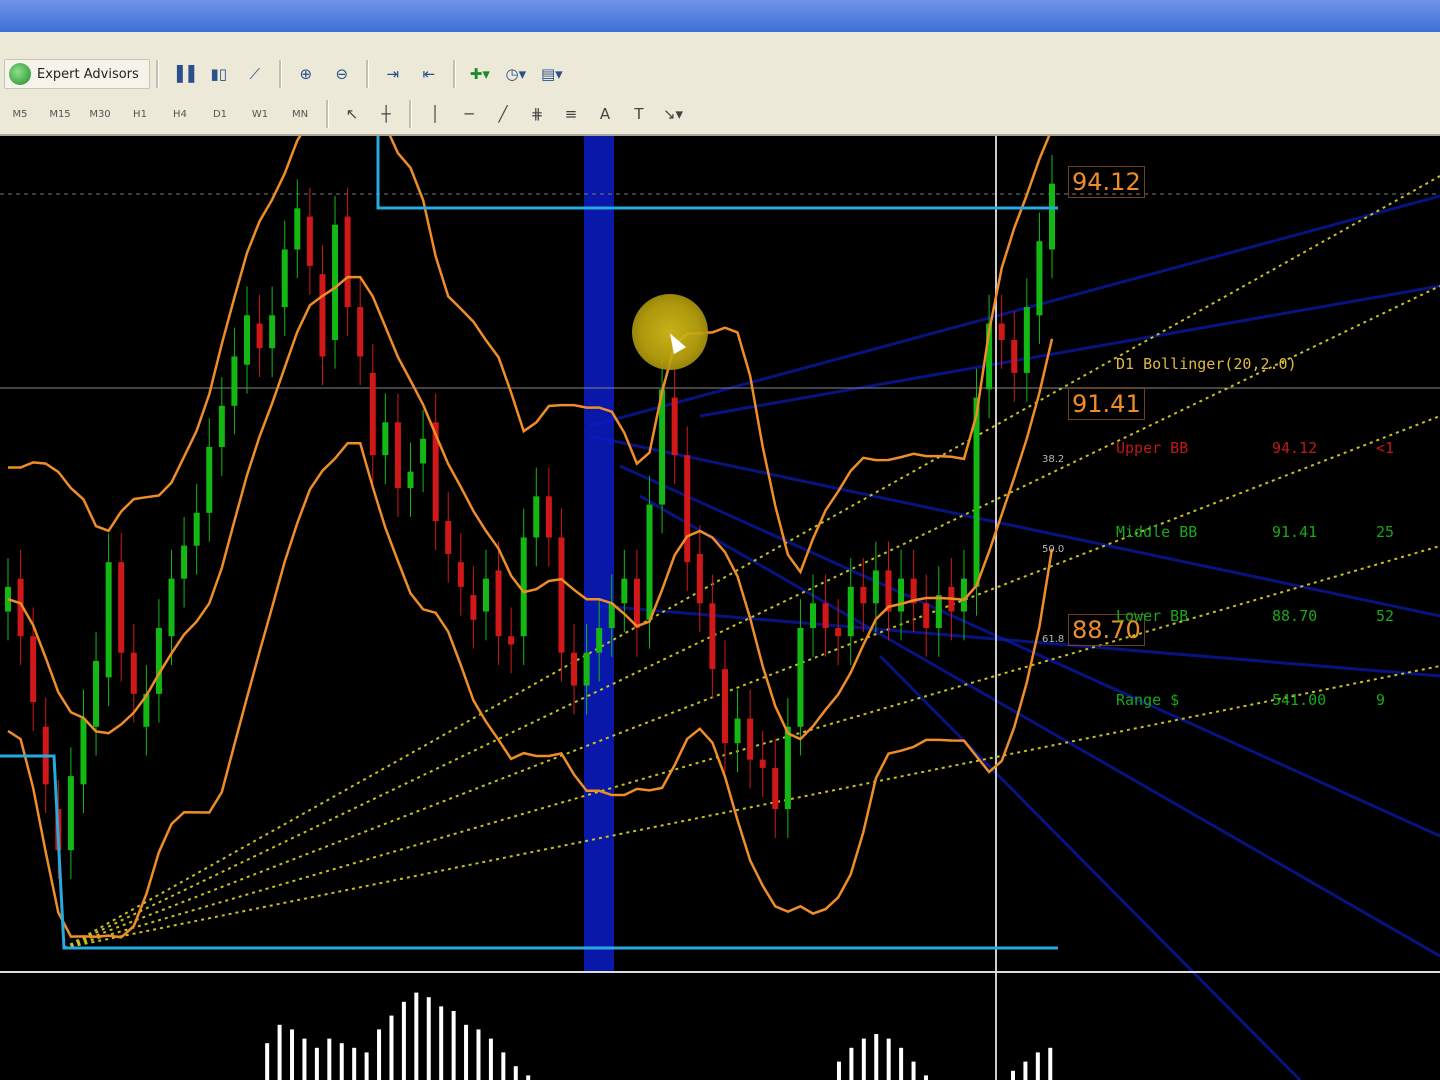 The image size is (1440, 1080). What do you see at coordinates (516, 74) in the screenshot?
I see `periods-icon: ◷▾` at bounding box center [516, 74].